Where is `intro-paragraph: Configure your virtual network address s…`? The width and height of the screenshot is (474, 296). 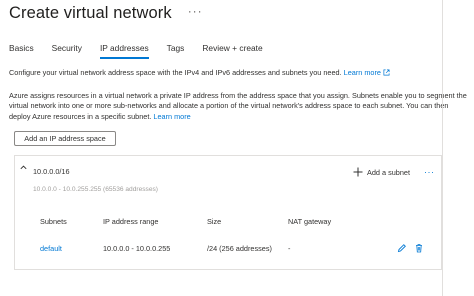
intro-paragraph: Configure your virtual network address s… is located at coordinates (239, 73).